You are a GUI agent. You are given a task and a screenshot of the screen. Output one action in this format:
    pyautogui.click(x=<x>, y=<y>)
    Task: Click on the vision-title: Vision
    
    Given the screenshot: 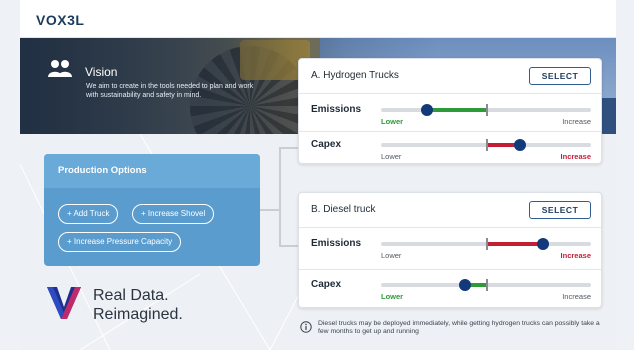 What is the action you would take?
    pyautogui.click(x=101, y=72)
    